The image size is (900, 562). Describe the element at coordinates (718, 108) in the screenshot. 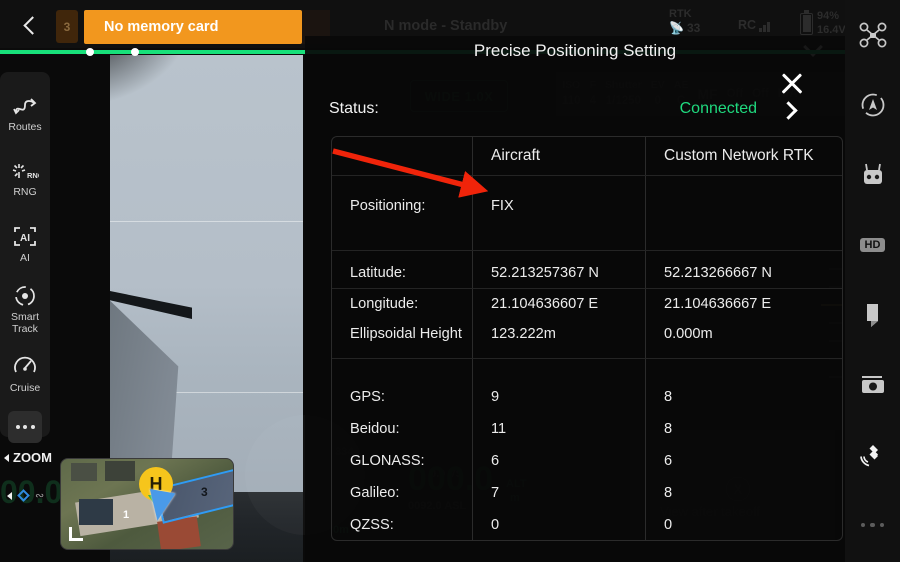

I see `status-value: Connected` at that location.